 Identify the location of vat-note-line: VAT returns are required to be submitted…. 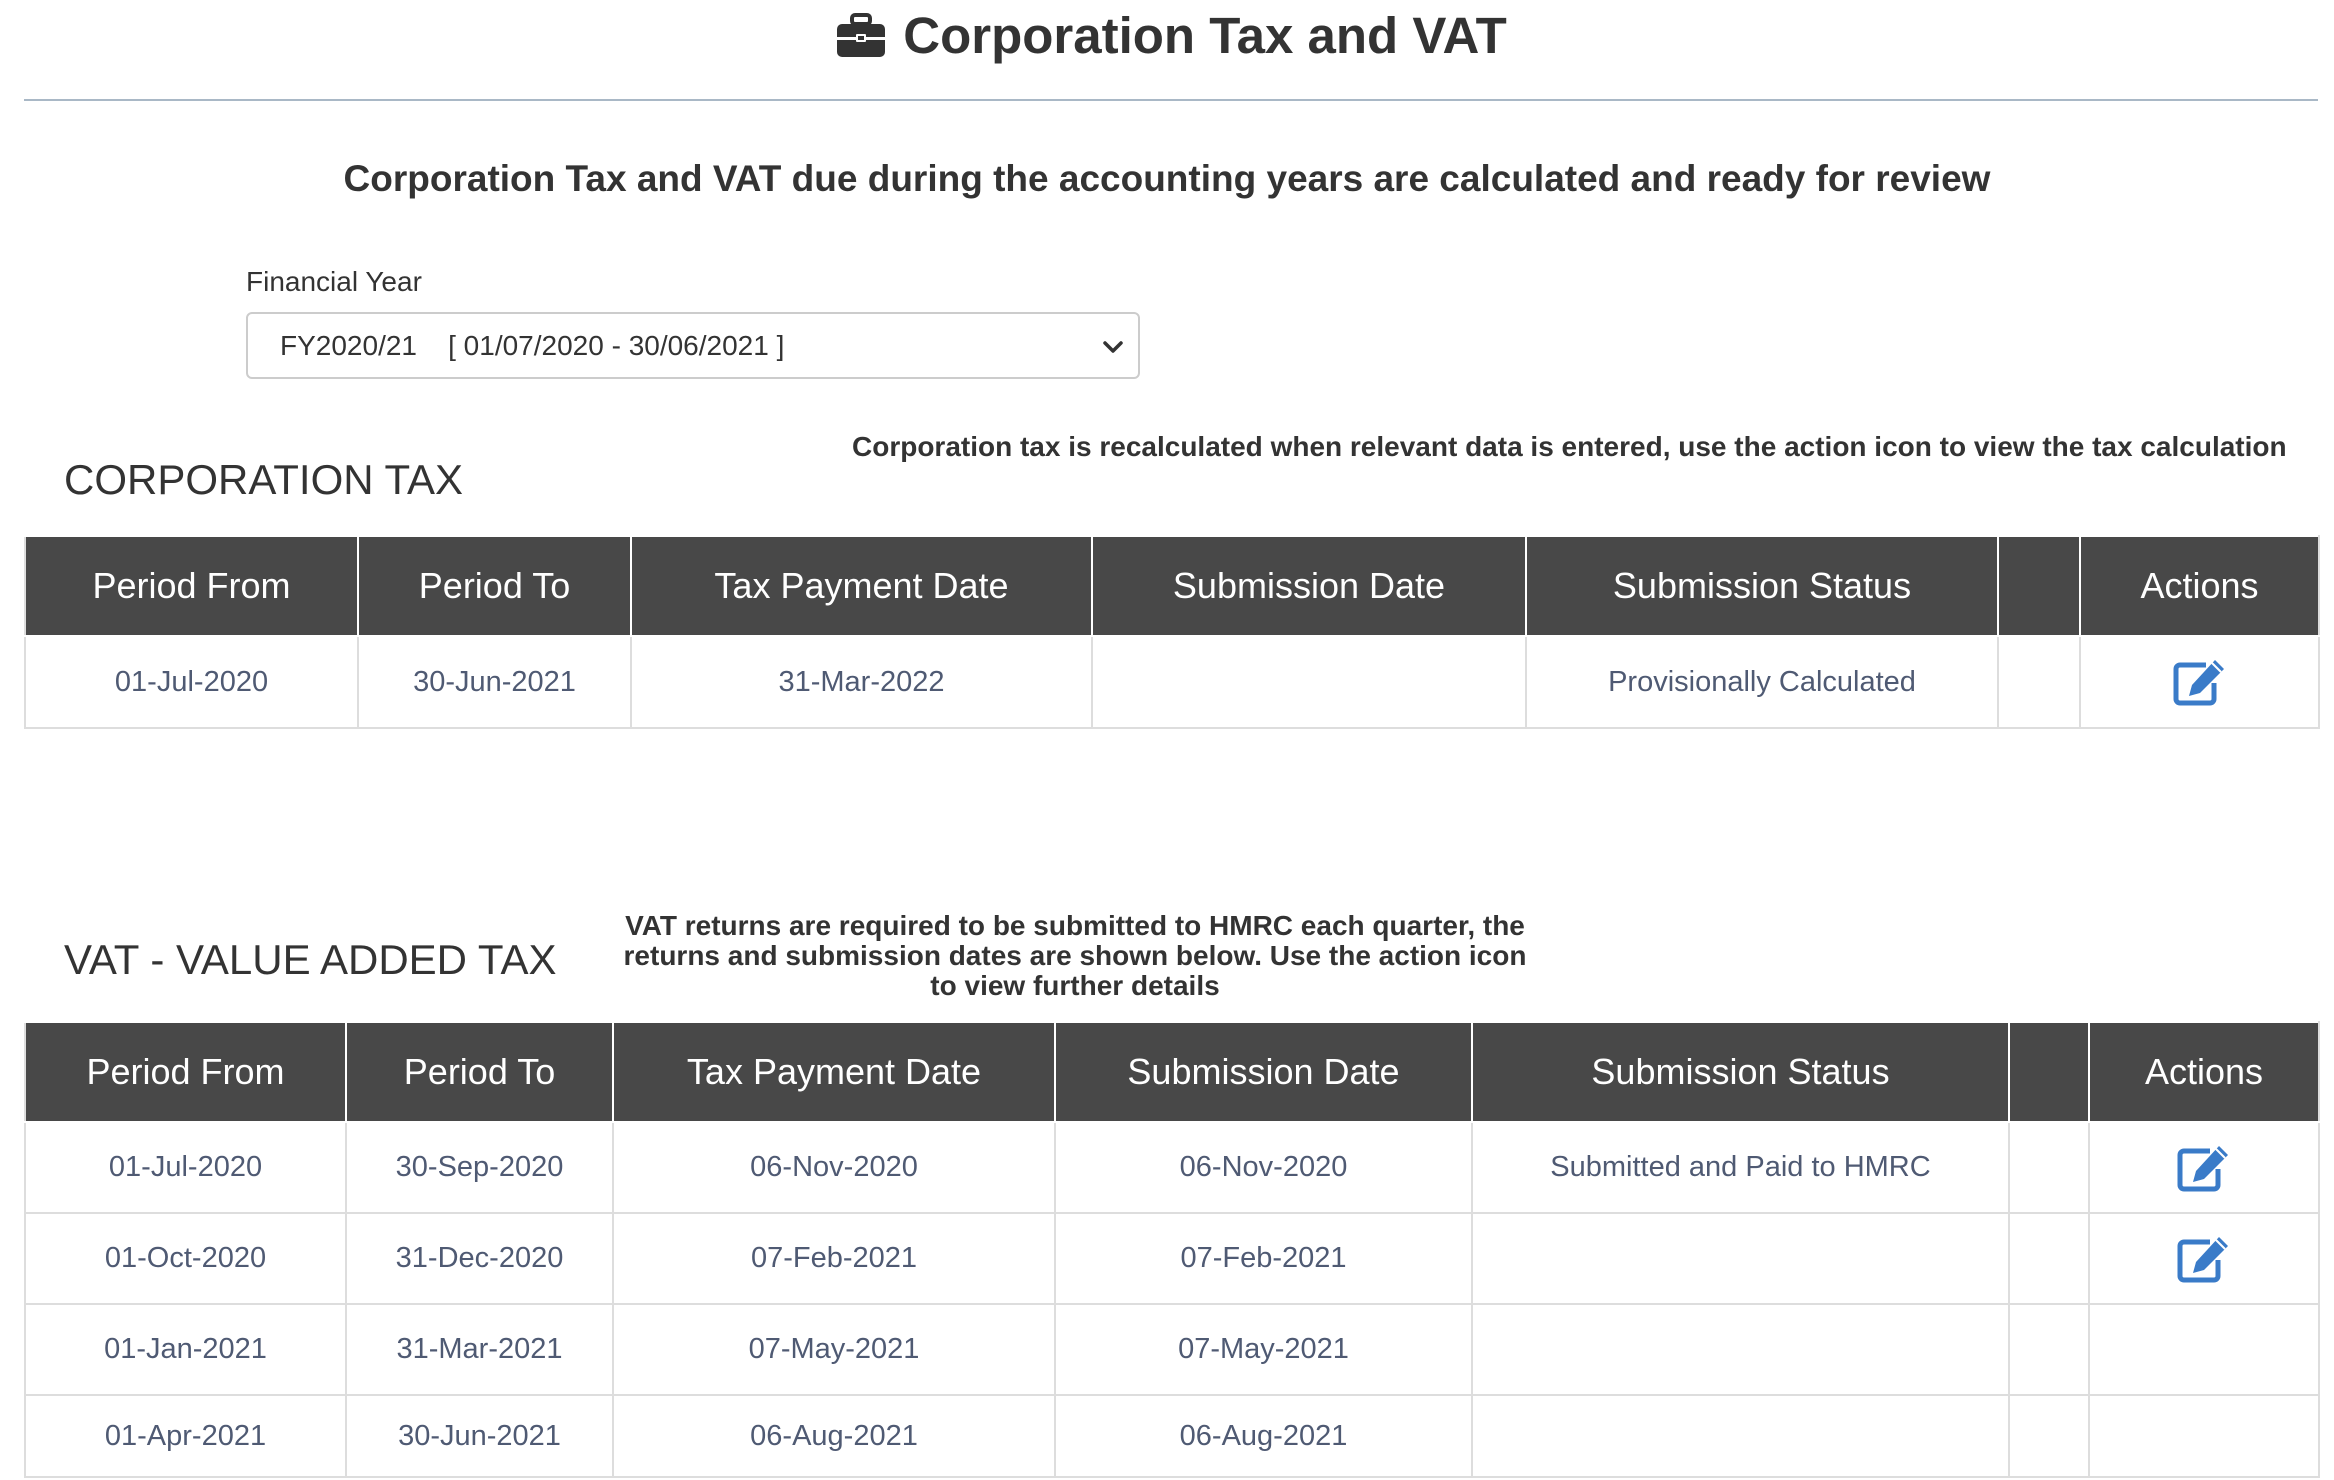
(1075, 925).